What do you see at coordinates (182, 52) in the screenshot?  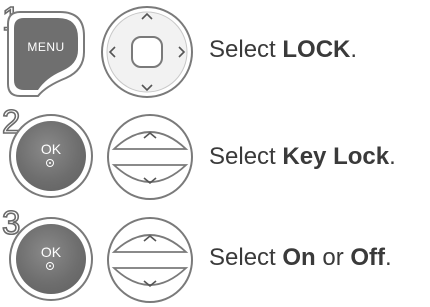 I see `chevron-right-icon` at bounding box center [182, 52].